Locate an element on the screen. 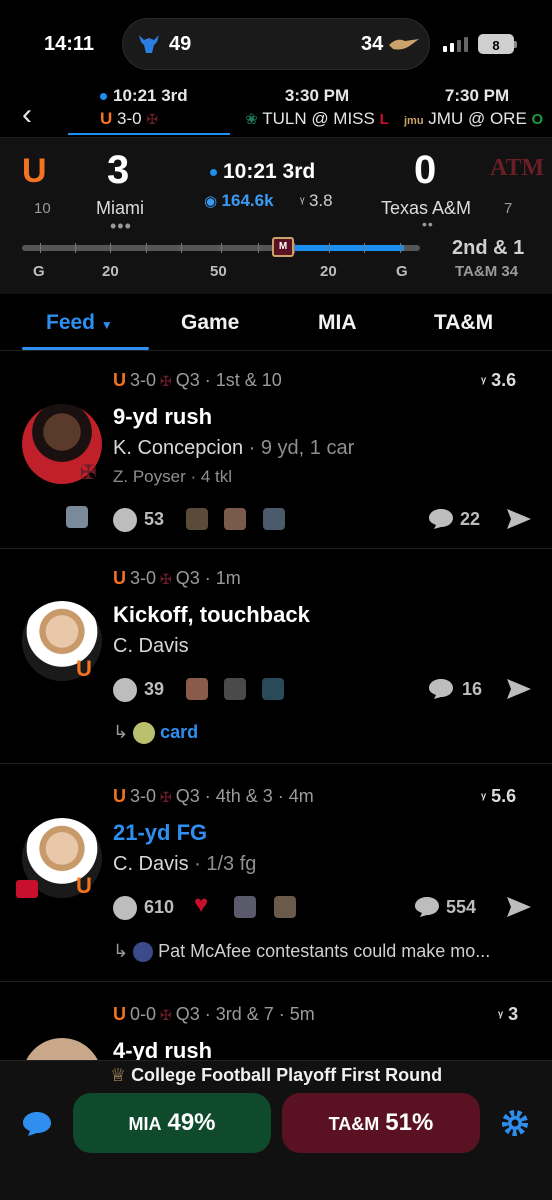 The image size is (552, 1200). feed-item-1-vote: ᵞ 3.6 is located at coordinates (498, 380).